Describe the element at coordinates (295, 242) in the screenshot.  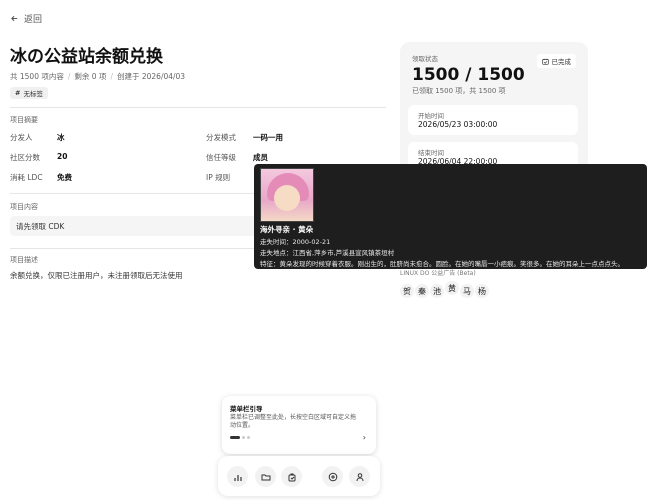
I see `tooltip-missing-time: 走失时间：2000-02-21` at that location.